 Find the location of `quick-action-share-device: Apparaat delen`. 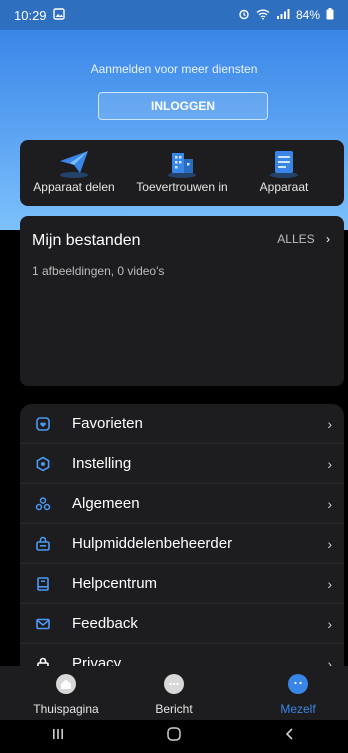

quick-action-share-device: Apparaat delen is located at coordinates (74, 170).